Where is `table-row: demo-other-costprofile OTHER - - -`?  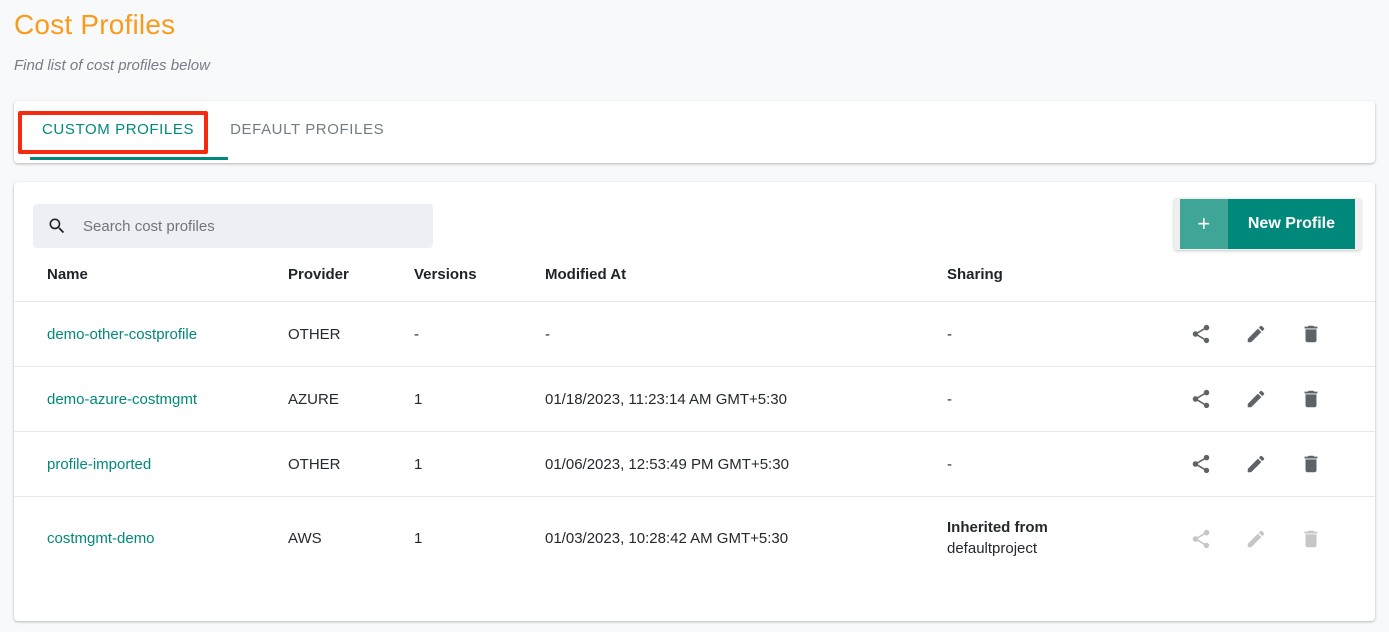 table-row: demo-other-costprofile OTHER - - - is located at coordinates (694, 334).